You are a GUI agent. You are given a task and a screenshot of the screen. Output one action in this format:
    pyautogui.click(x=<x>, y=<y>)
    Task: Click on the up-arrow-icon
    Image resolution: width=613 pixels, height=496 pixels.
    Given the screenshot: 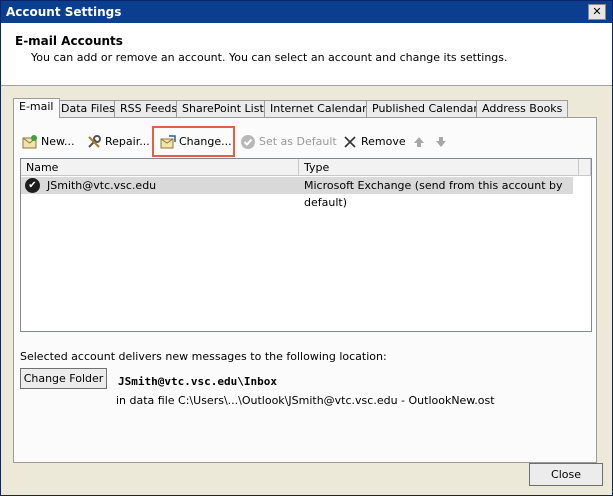 What is the action you would take?
    pyautogui.click(x=419, y=142)
    